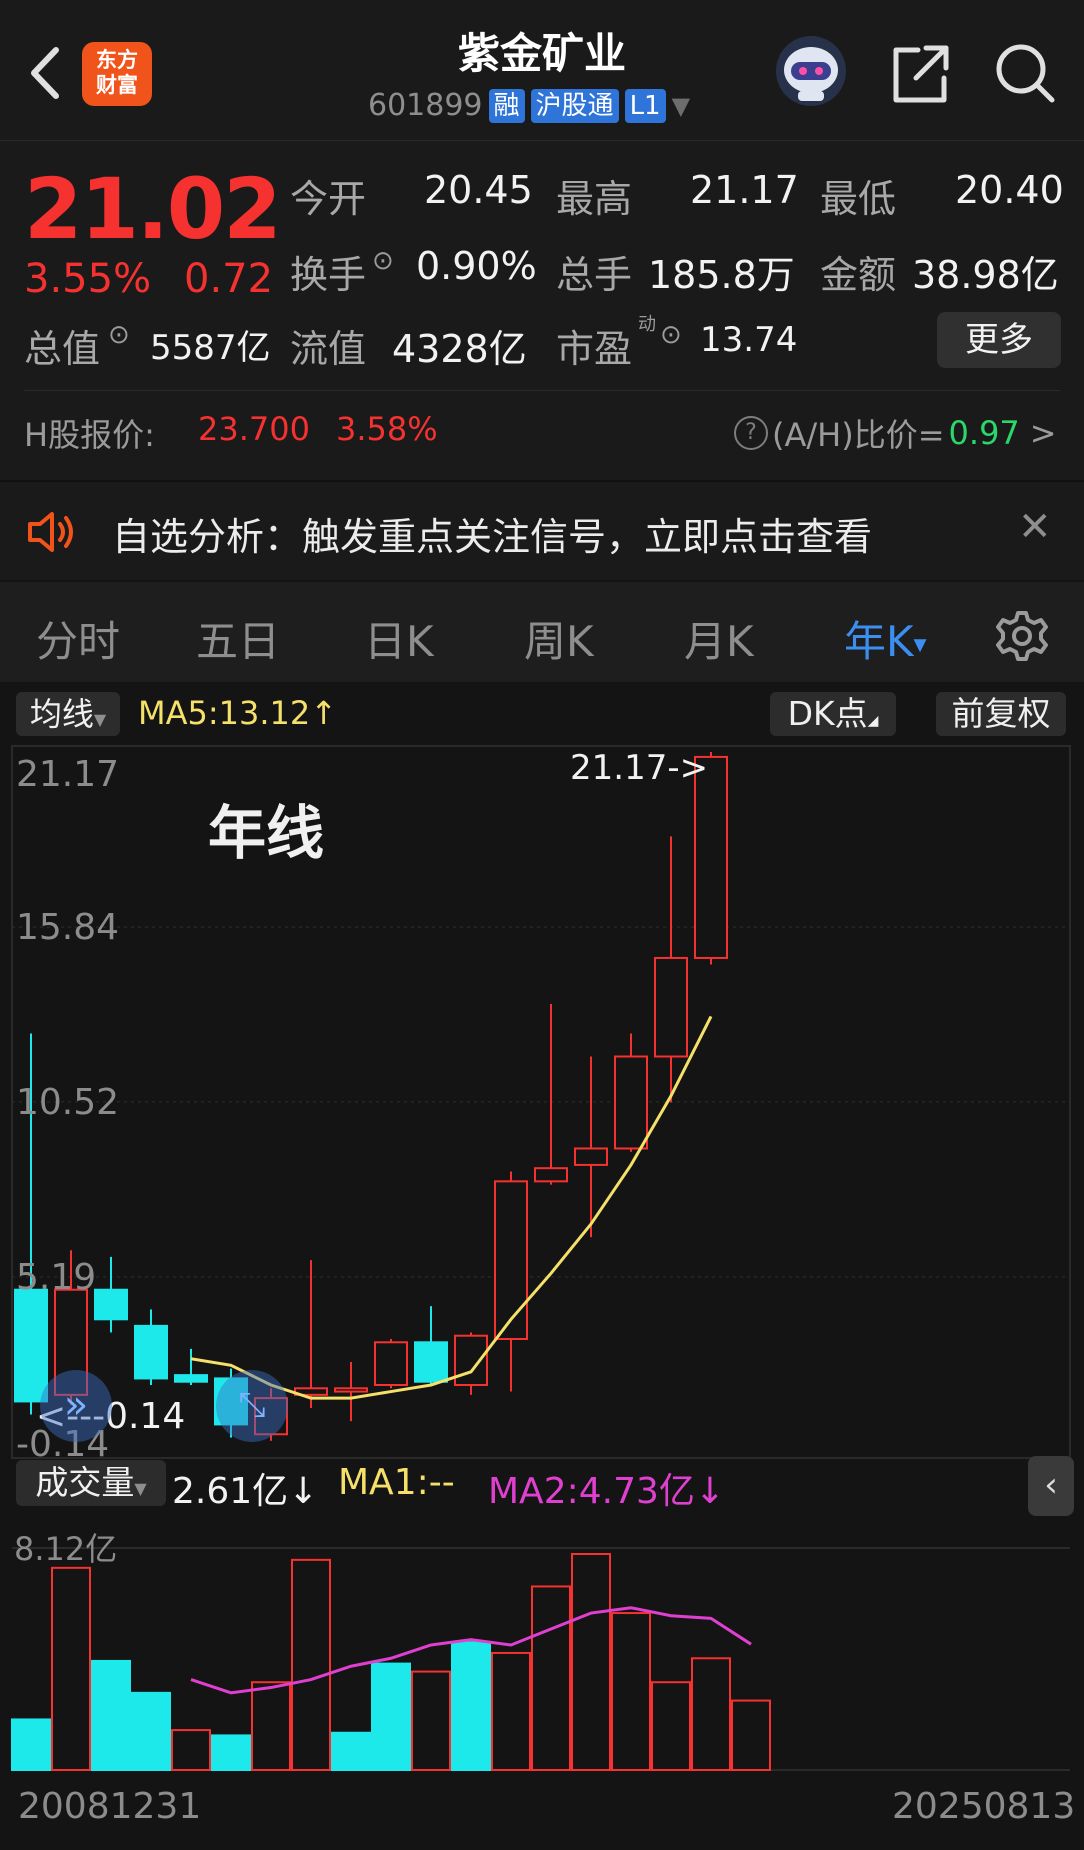 The width and height of the screenshot is (1084, 1850). I want to click on tab-yearly-k: 年K▾, so click(885, 638).